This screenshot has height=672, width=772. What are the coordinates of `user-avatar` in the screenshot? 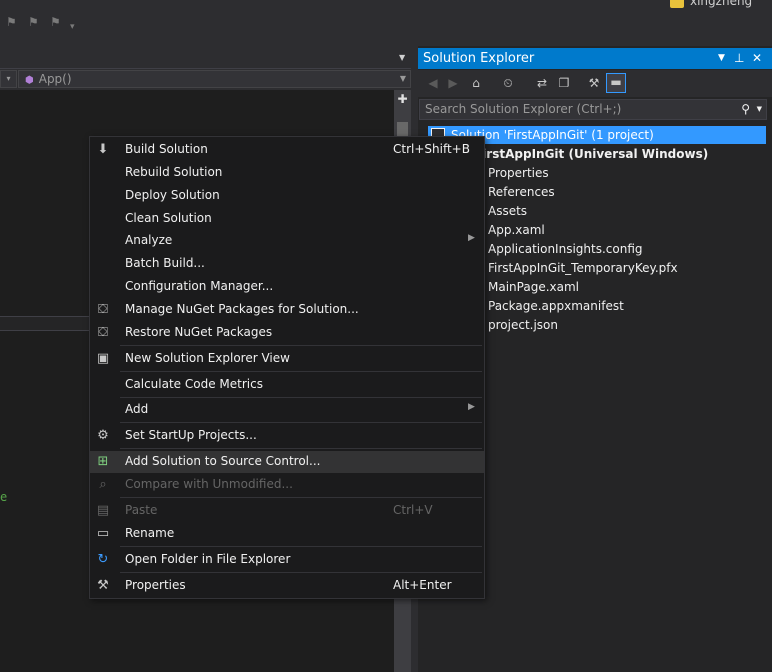 It's located at (677, 4).